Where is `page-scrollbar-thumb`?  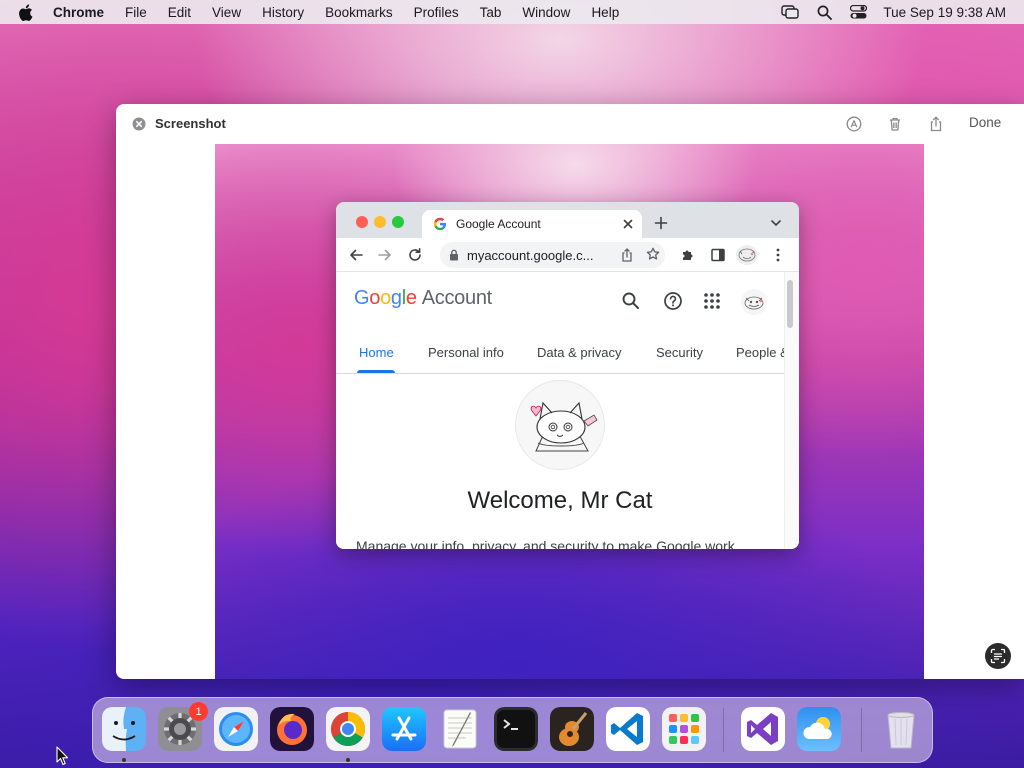
page-scrollbar-thumb is located at coordinates (790, 304).